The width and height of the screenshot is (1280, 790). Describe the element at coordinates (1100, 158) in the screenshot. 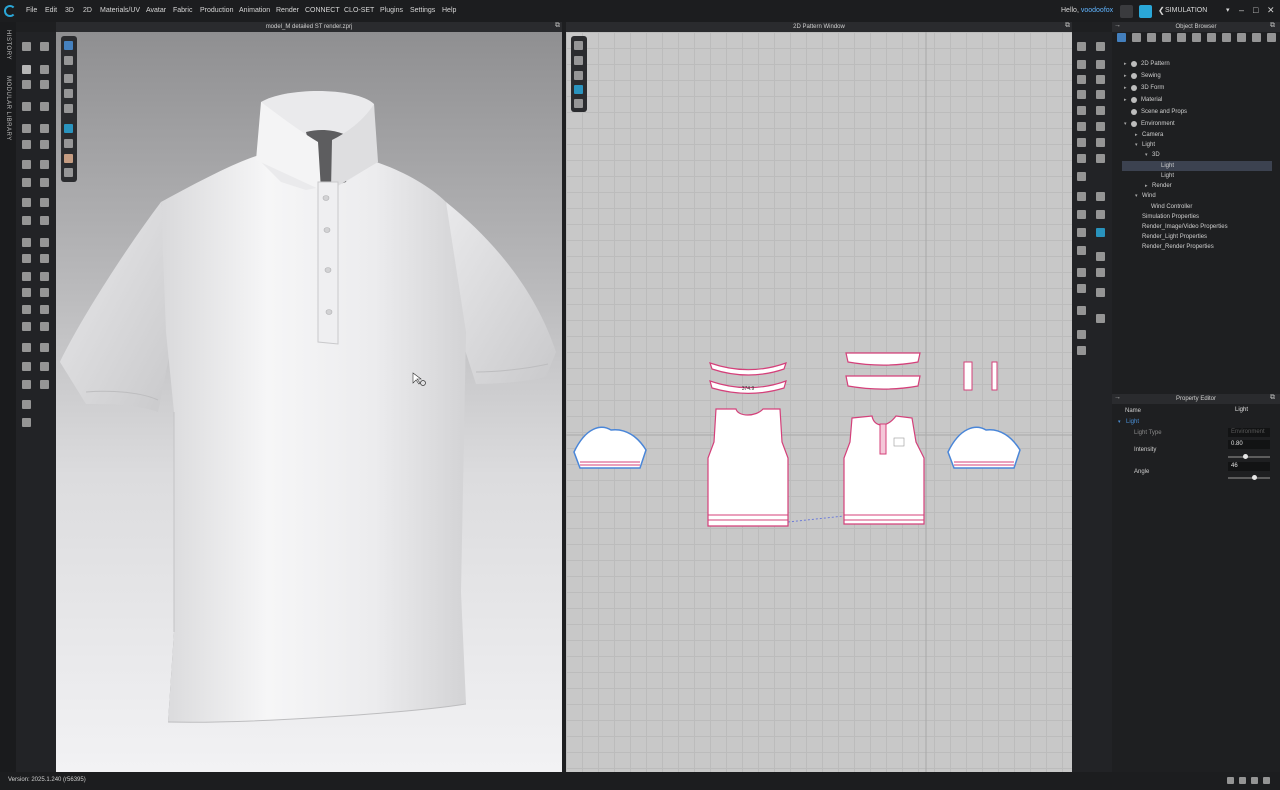

I see `shirt-icon` at that location.